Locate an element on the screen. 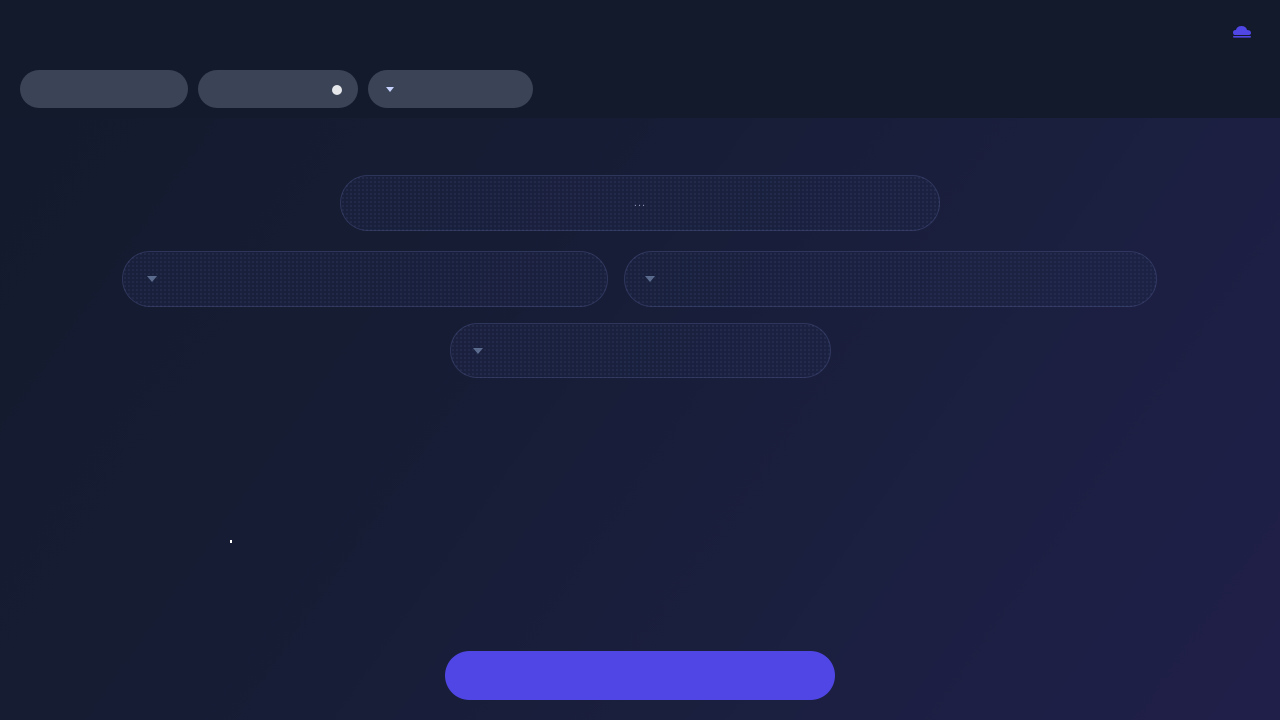 Image resolution: width=1280 pixels, height=720 pixels. mouse-cursor is located at coordinates (231, 541).